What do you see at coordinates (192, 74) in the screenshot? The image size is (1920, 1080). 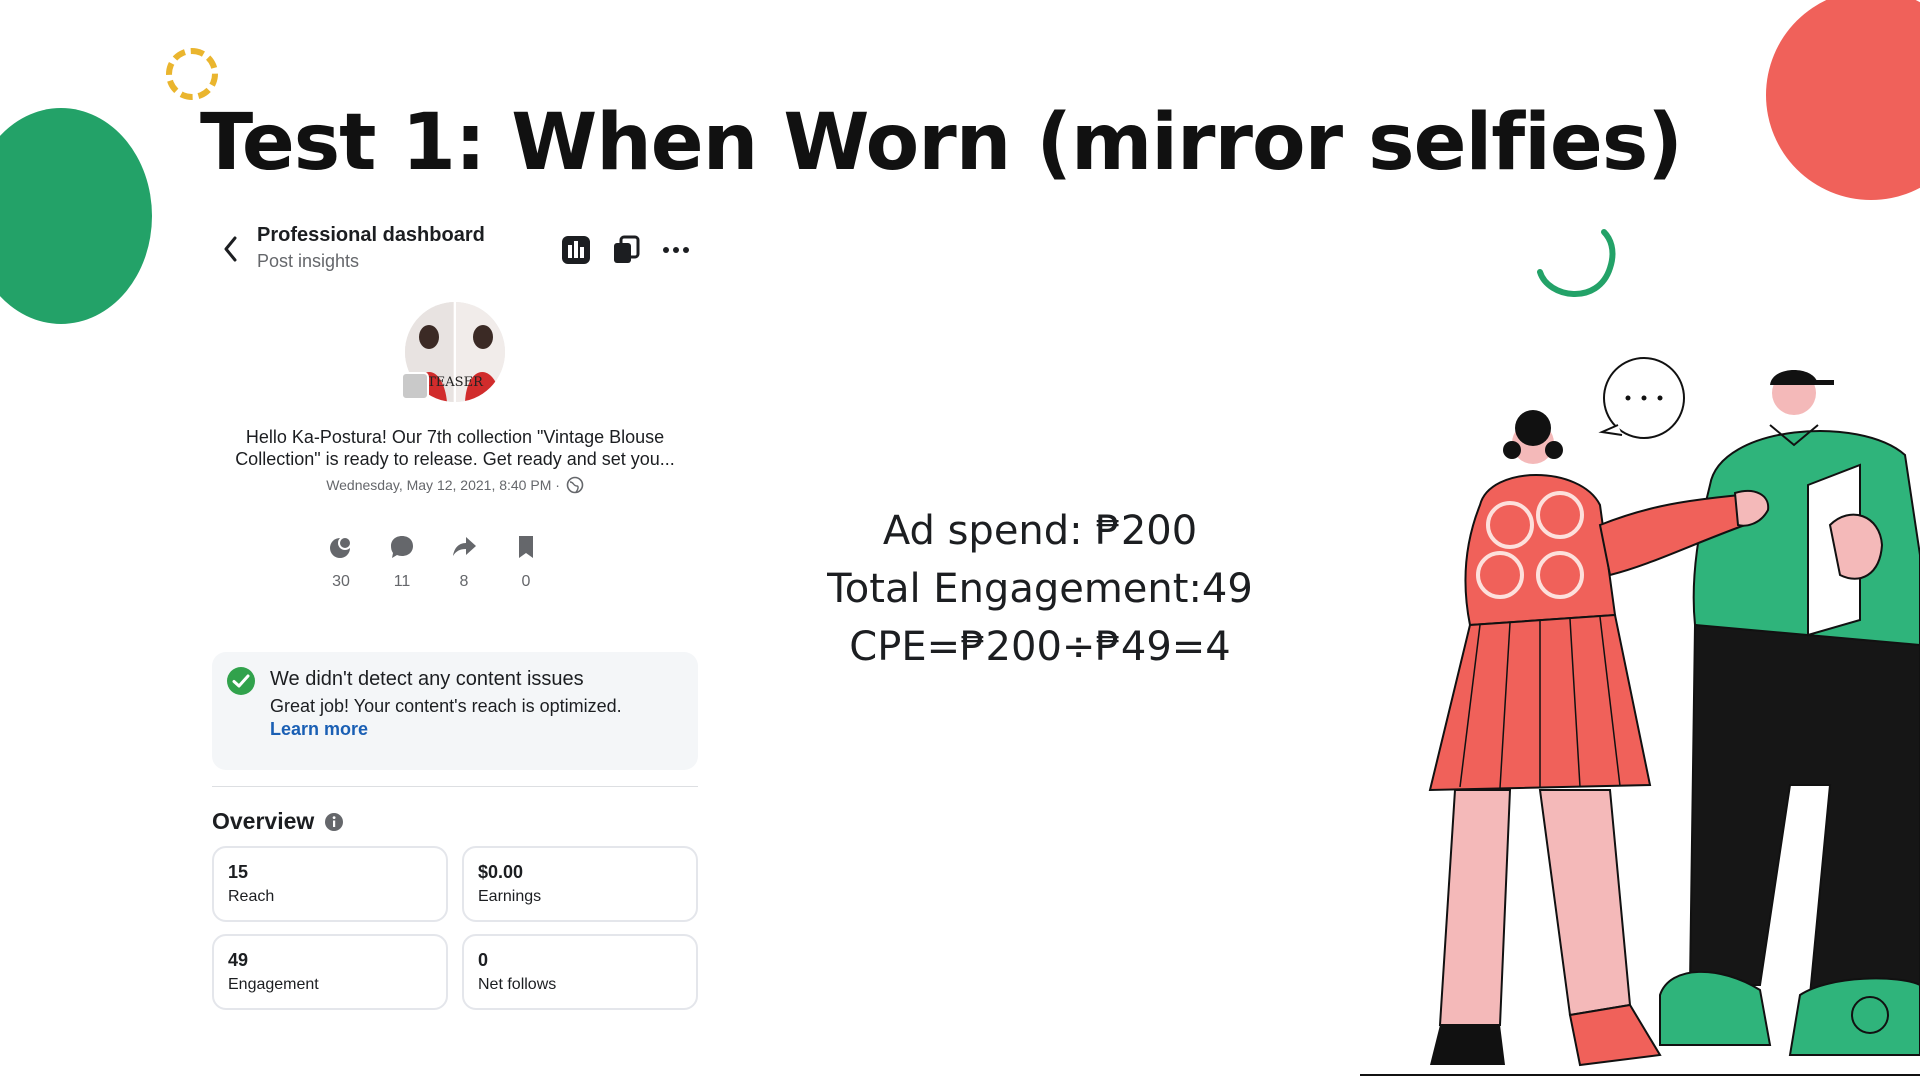 I see `yellow-dashed-ring-decoration` at bounding box center [192, 74].